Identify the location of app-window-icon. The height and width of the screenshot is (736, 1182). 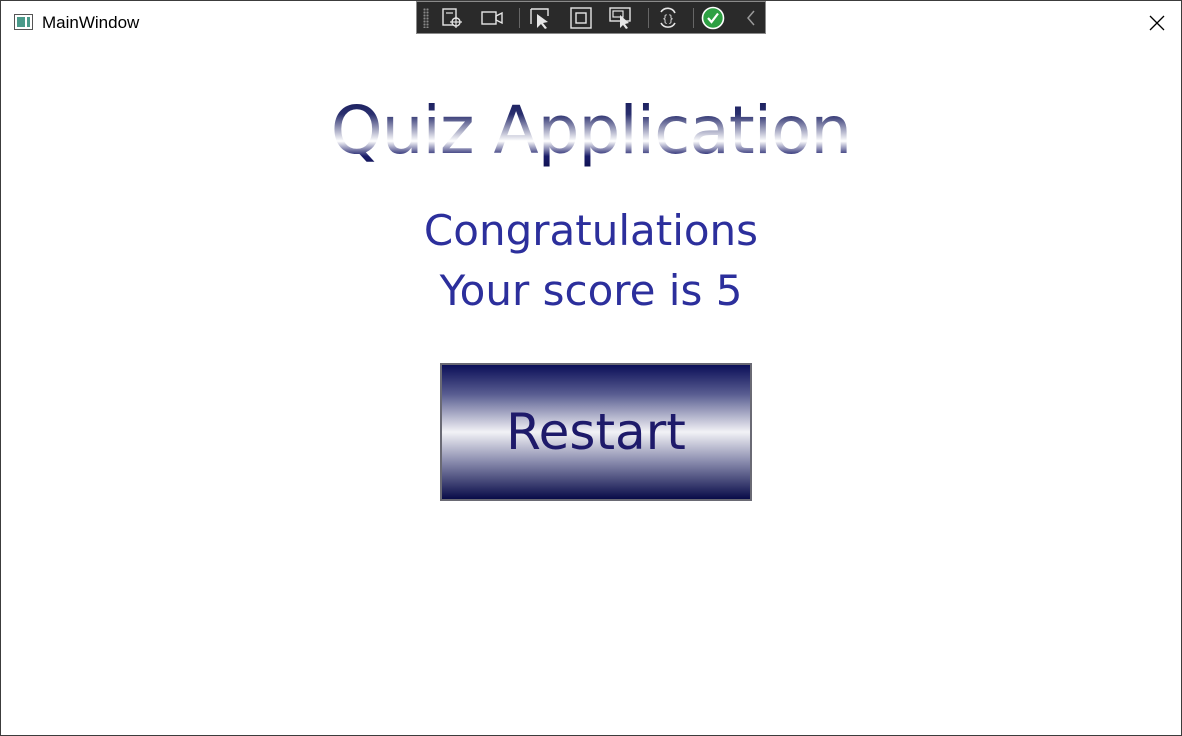
(23, 22).